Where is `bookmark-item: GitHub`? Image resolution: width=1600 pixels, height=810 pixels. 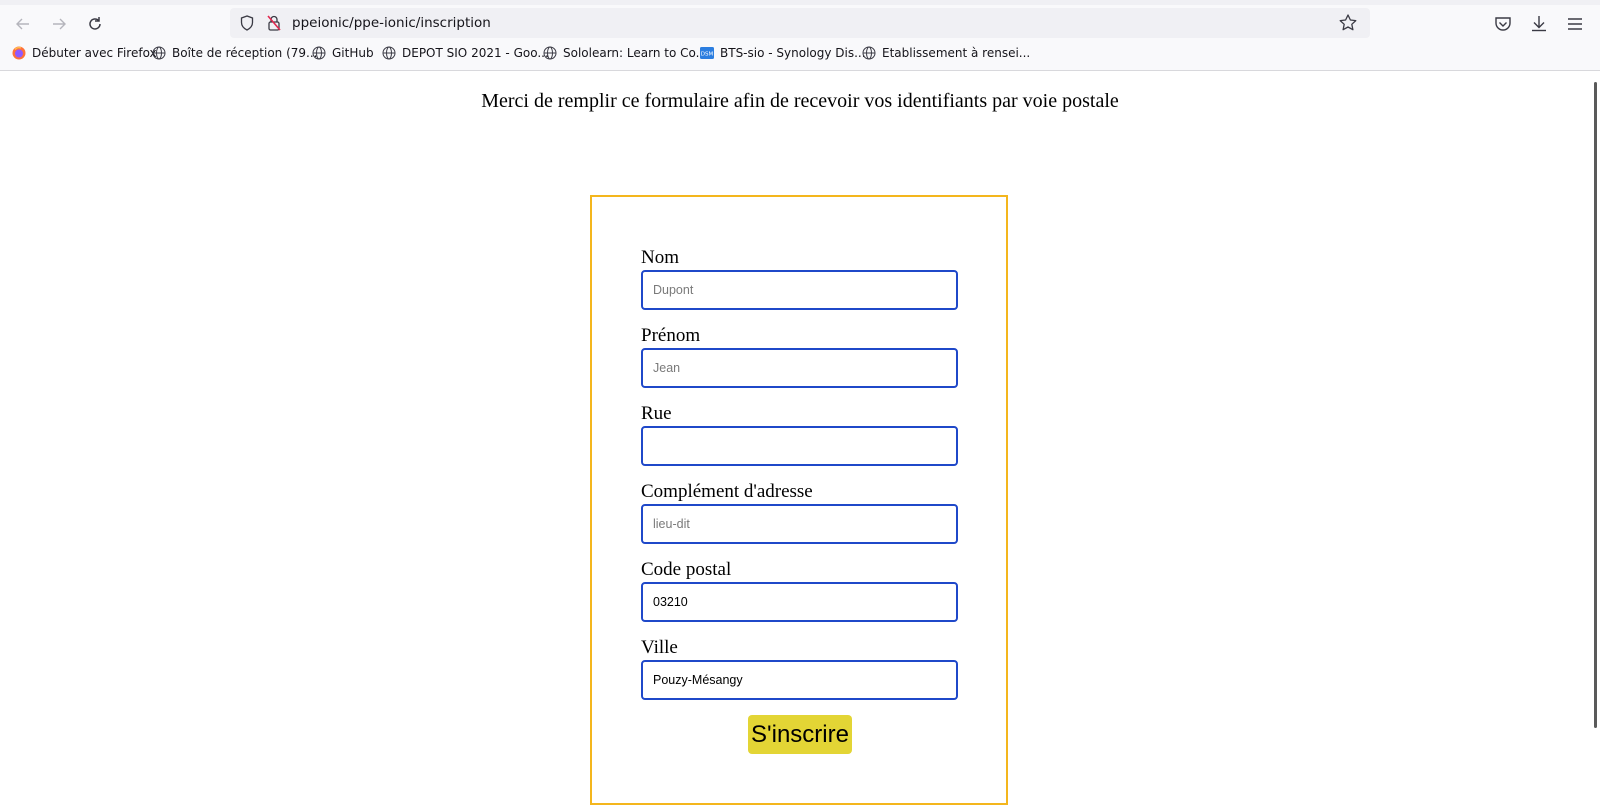
bookmark-item: GitHub is located at coordinates (343, 53).